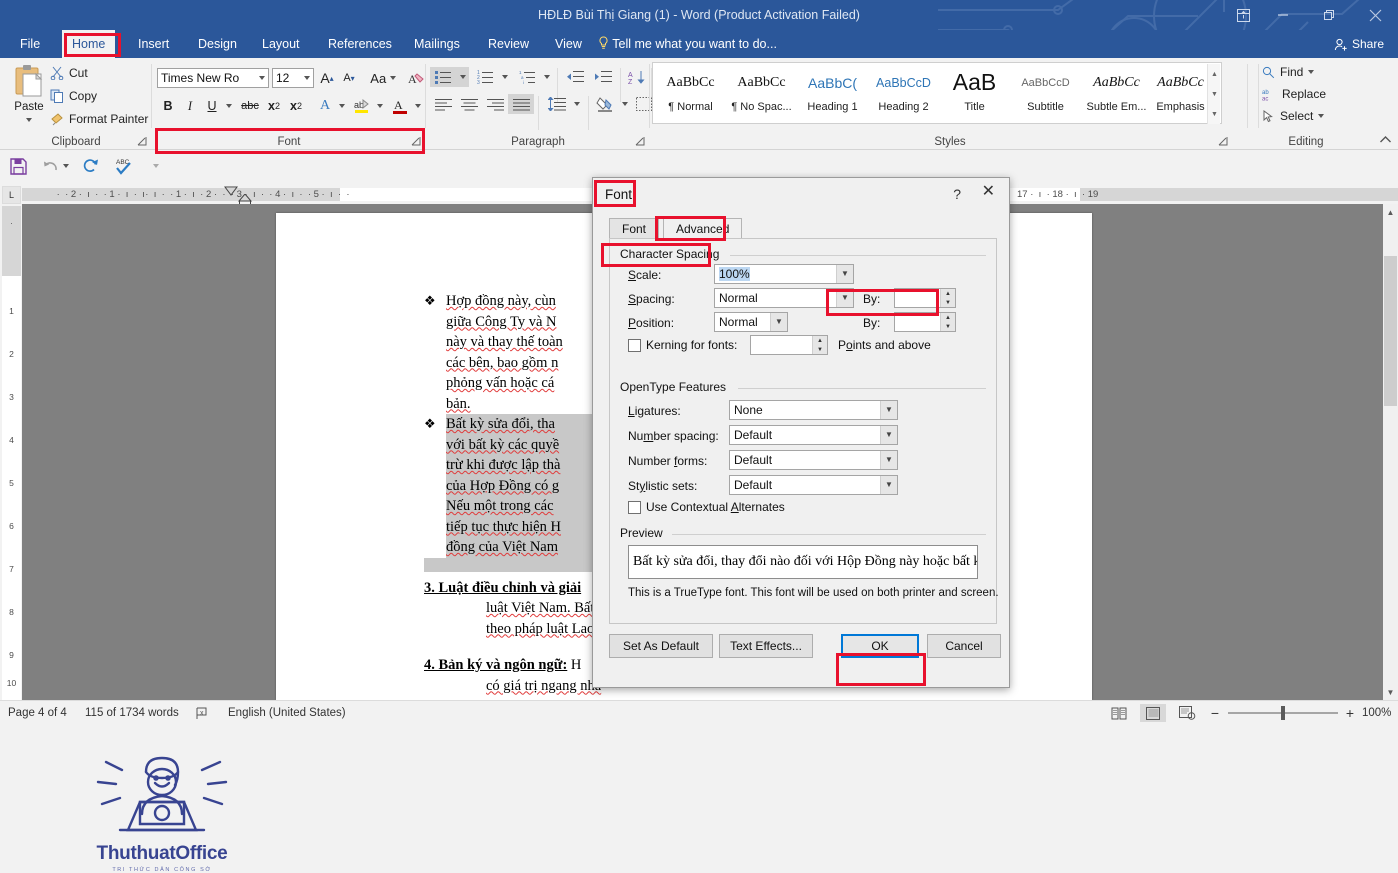  I want to click on minimize-icon, so click(1283, 15).